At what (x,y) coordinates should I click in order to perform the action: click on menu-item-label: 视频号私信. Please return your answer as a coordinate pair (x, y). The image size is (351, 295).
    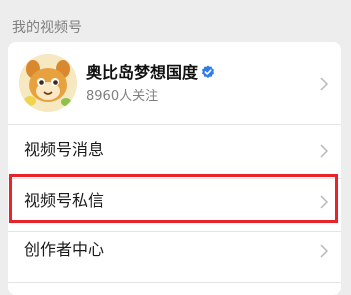
    Looking at the image, I should click on (64, 200).